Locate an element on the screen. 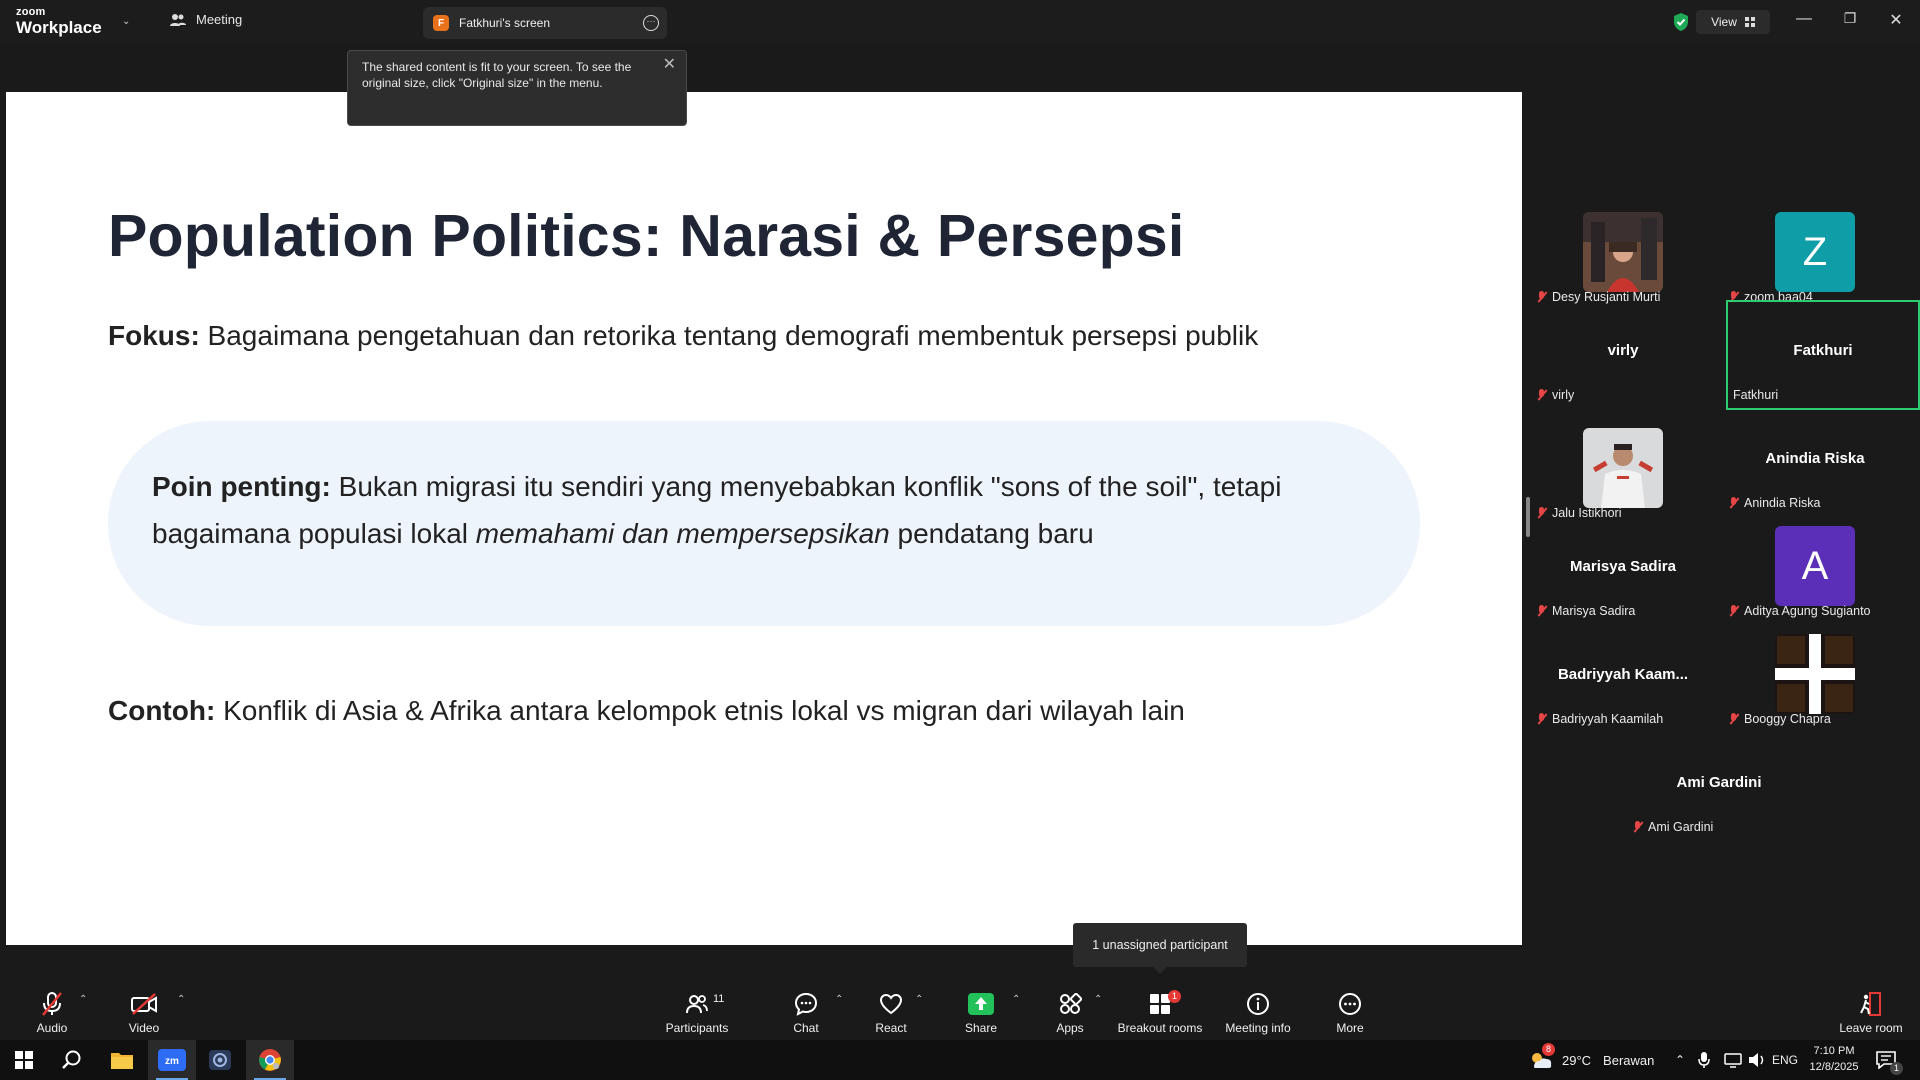 This screenshot has width=1920, height=1080. volume-icon is located at coordinates (1757, 1060).